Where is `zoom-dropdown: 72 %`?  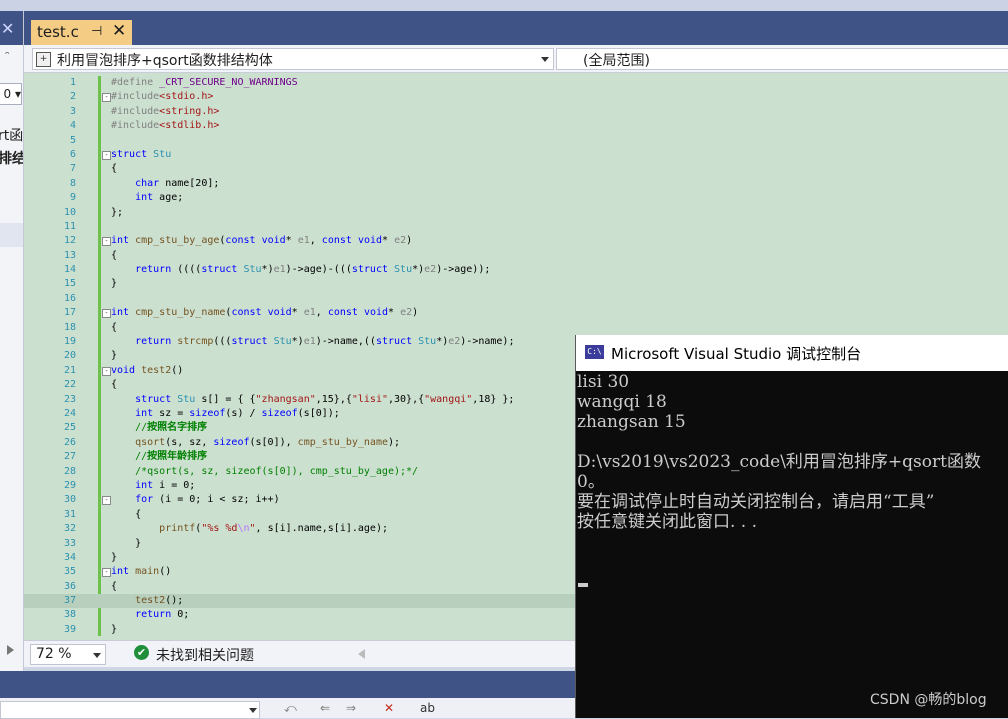 zoom-dropdown: 72 % is located at coordinates (68, 654).